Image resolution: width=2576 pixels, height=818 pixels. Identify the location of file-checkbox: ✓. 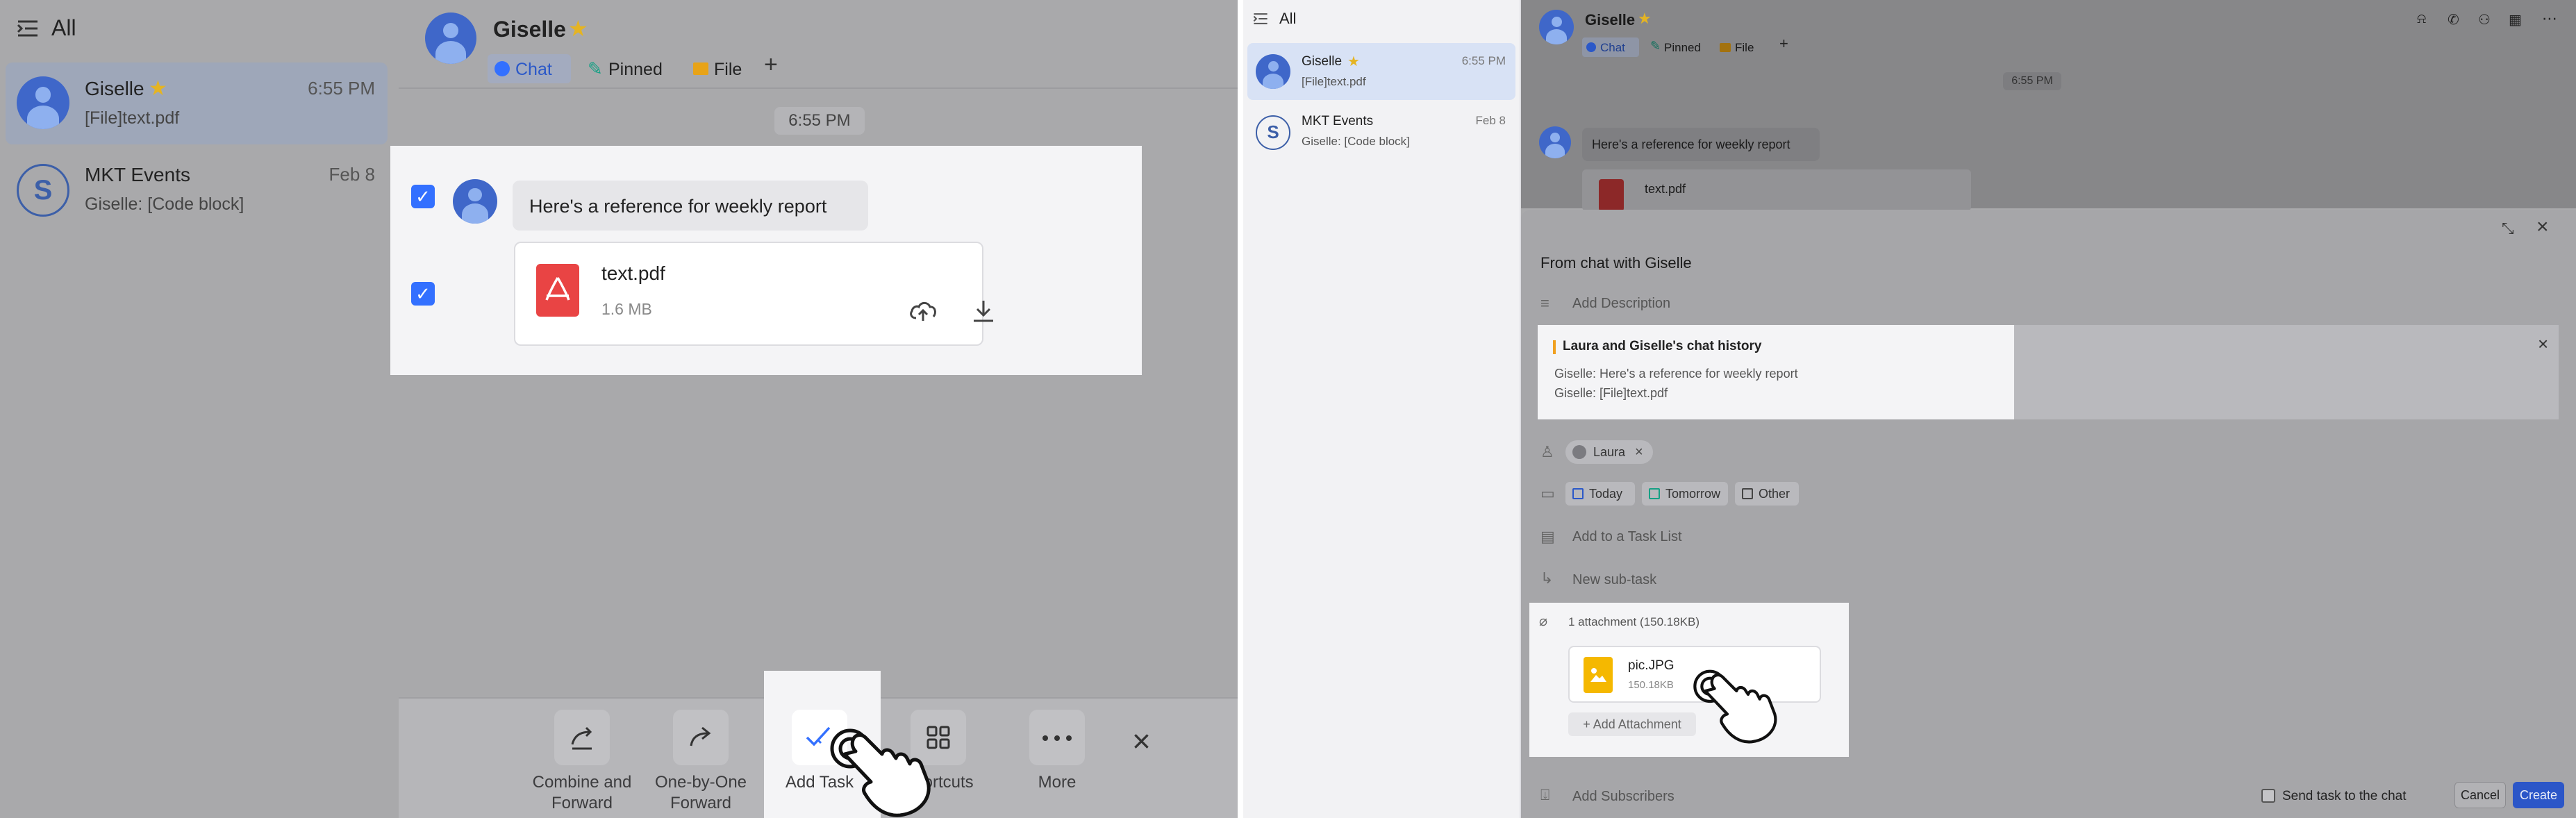
(423, 294).